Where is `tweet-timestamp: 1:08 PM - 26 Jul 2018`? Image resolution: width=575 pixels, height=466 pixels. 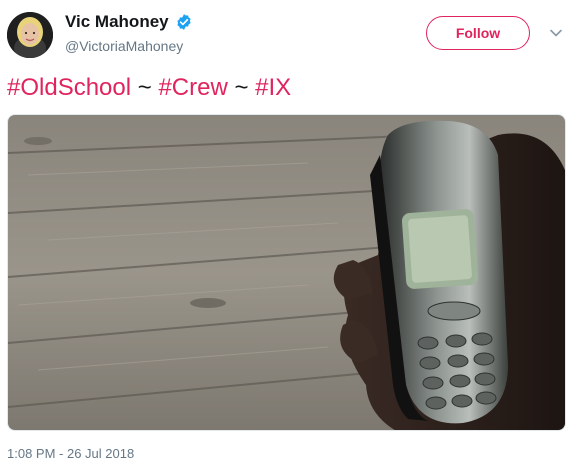 tweet-timestamp: 1:08 PM - 26 Jul 2018 is located at coordinates (70, 453).